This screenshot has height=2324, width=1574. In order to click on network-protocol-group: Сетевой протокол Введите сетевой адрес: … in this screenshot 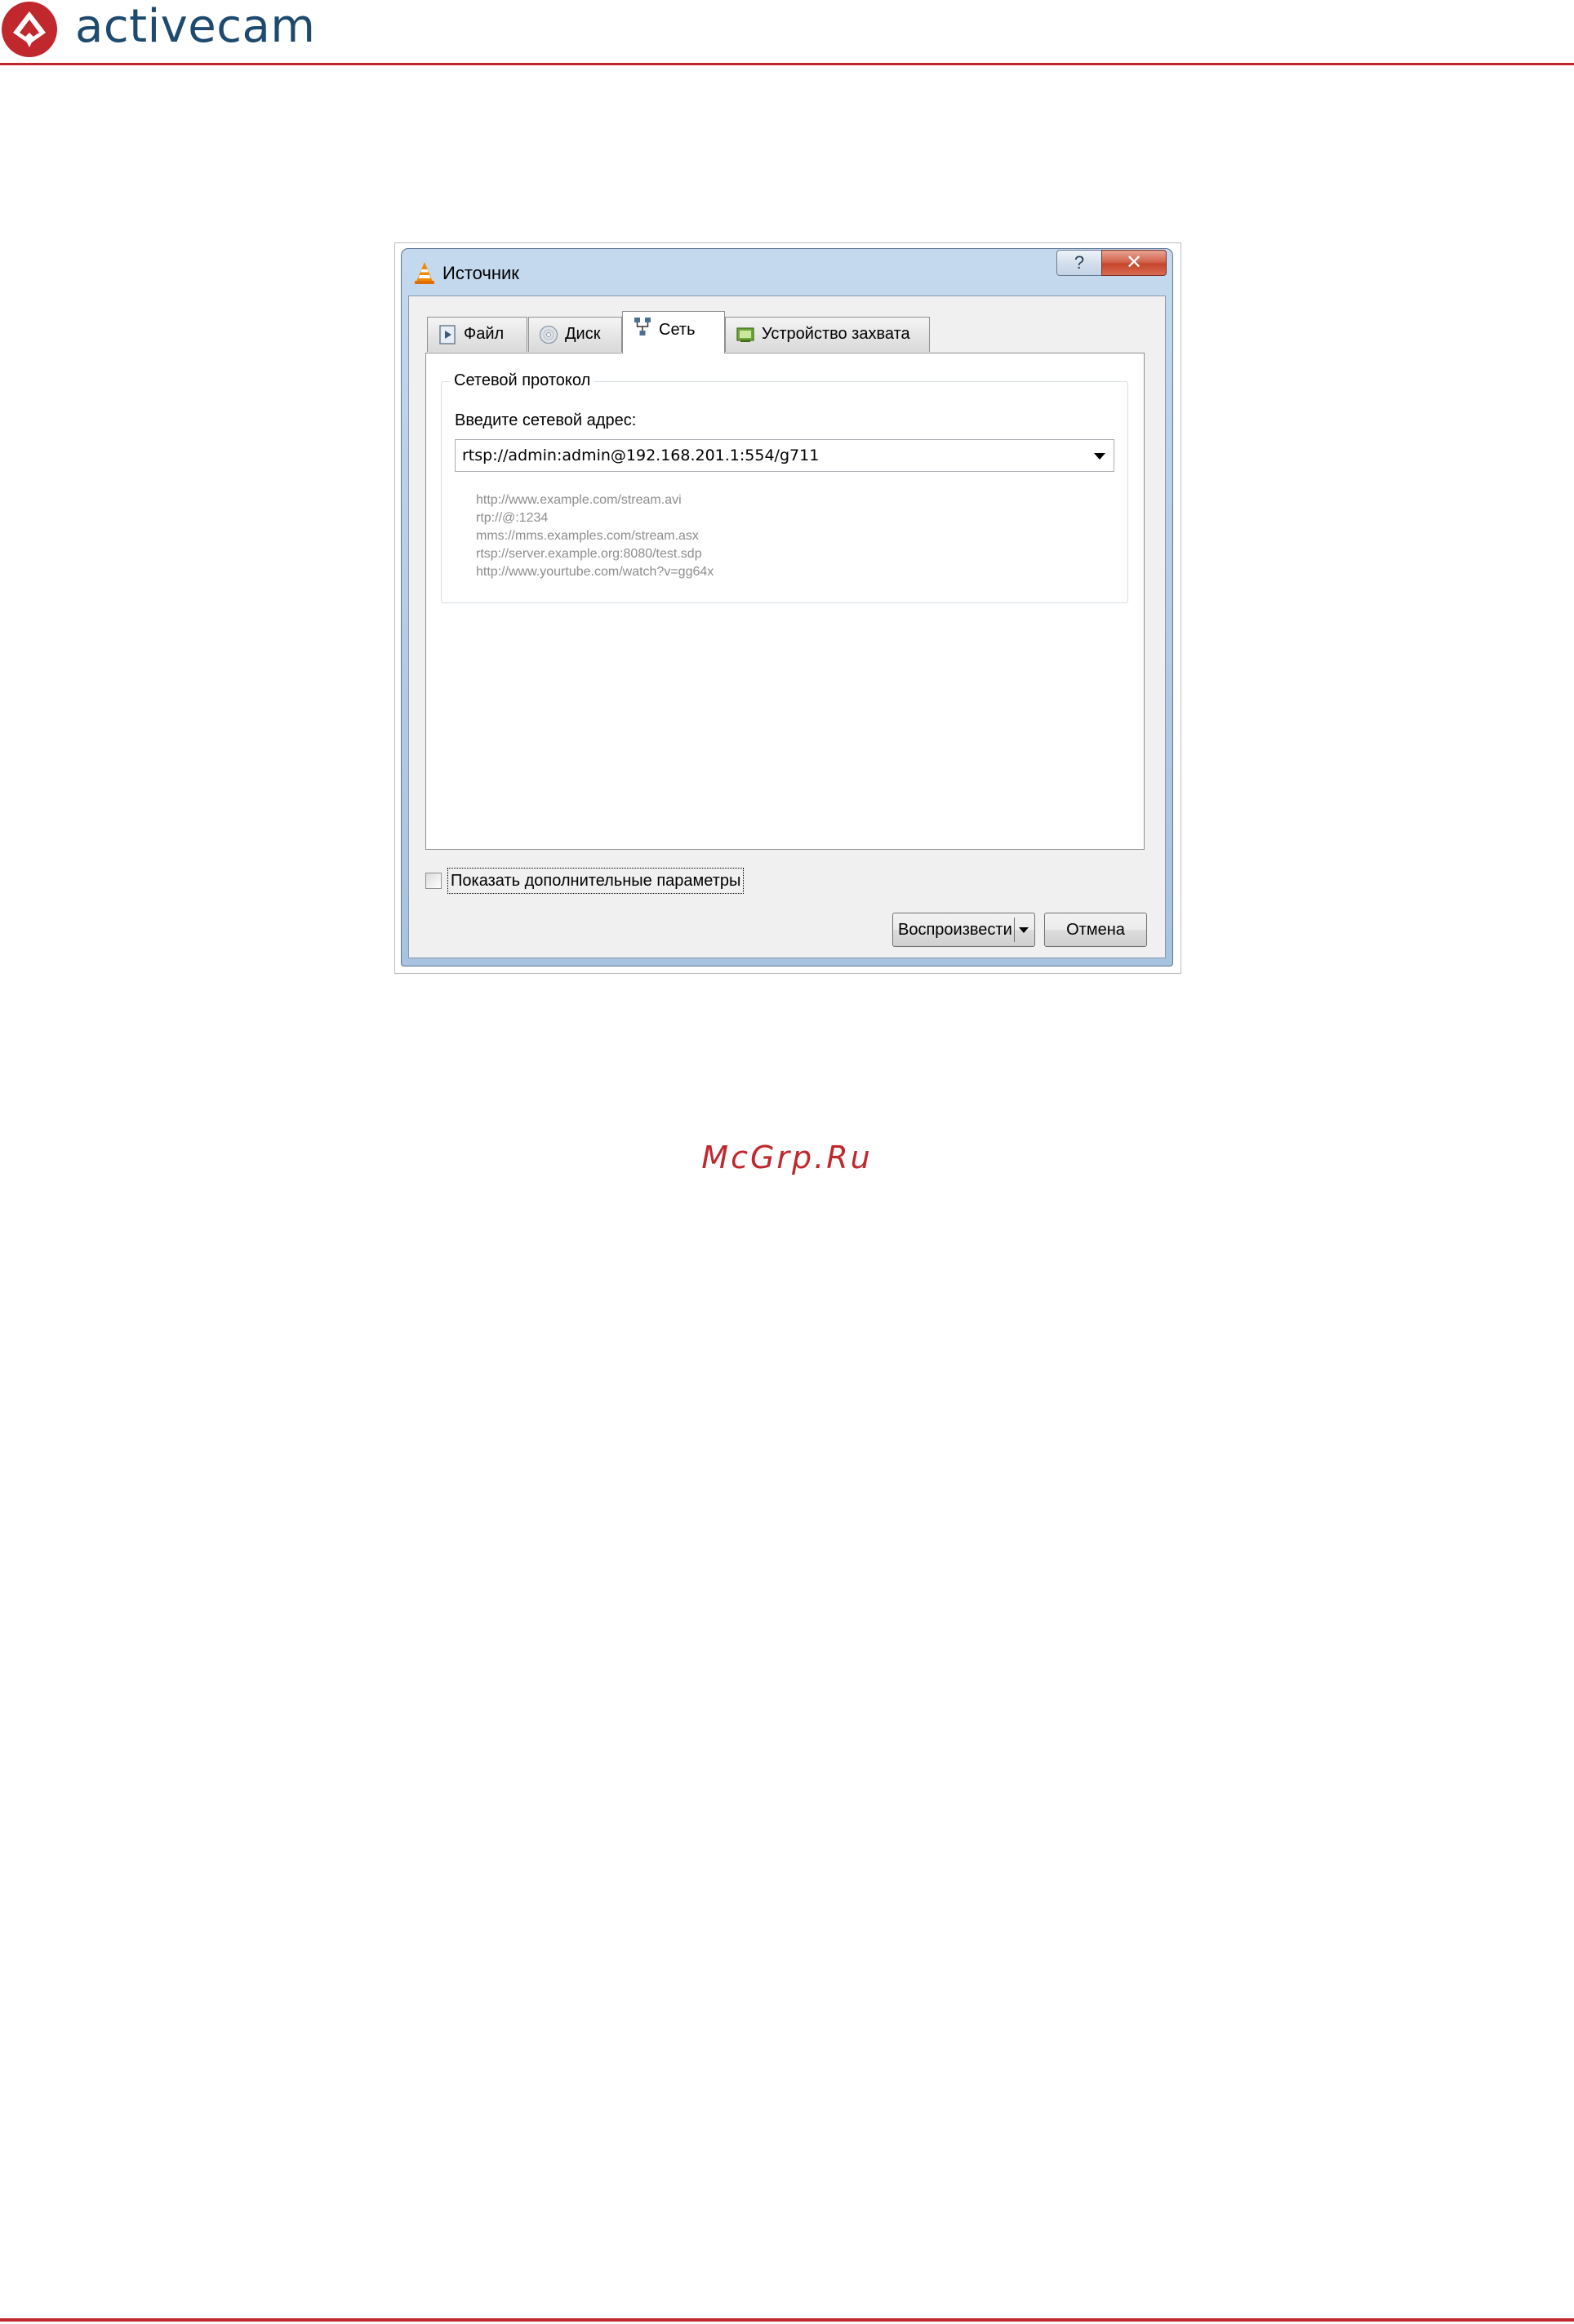, I will do `click(784, 487)`.